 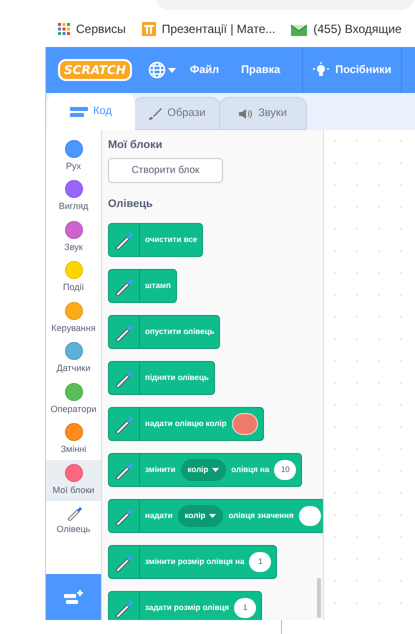 I want to click on extension-icon, so click(x=73, y=597).